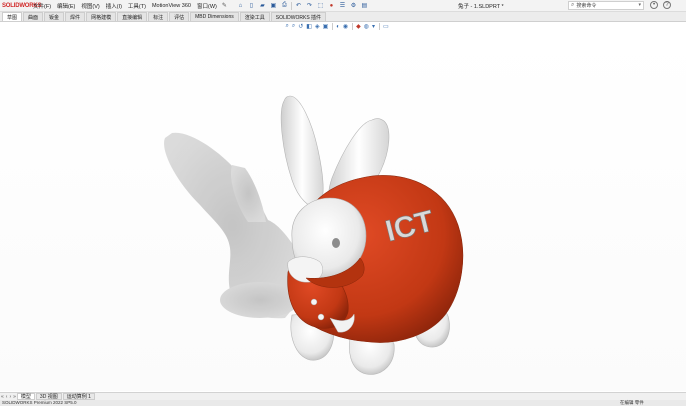  I want to click on menu-file: 文件(F), so click(42, 6).